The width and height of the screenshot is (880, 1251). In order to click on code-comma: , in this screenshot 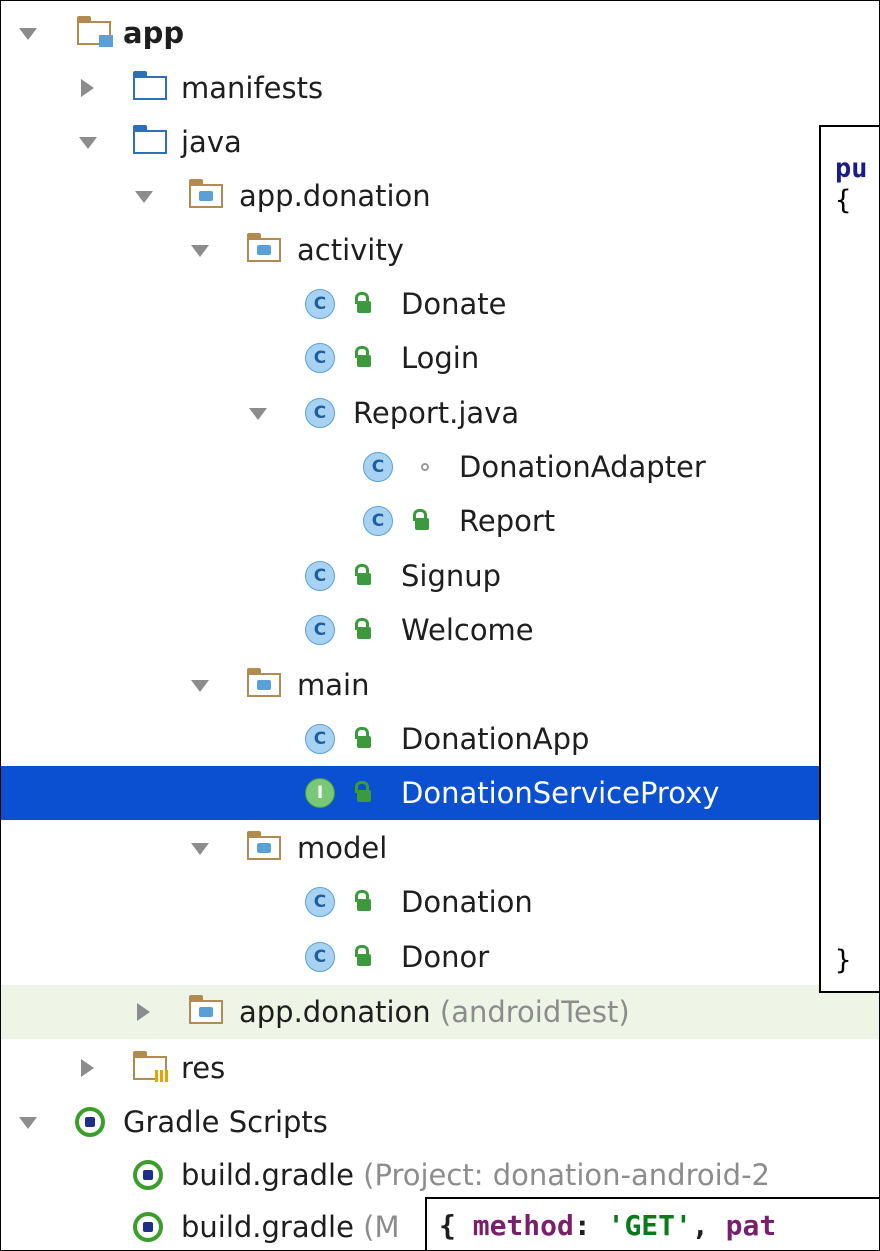, I will do `click(708, 1225)`.